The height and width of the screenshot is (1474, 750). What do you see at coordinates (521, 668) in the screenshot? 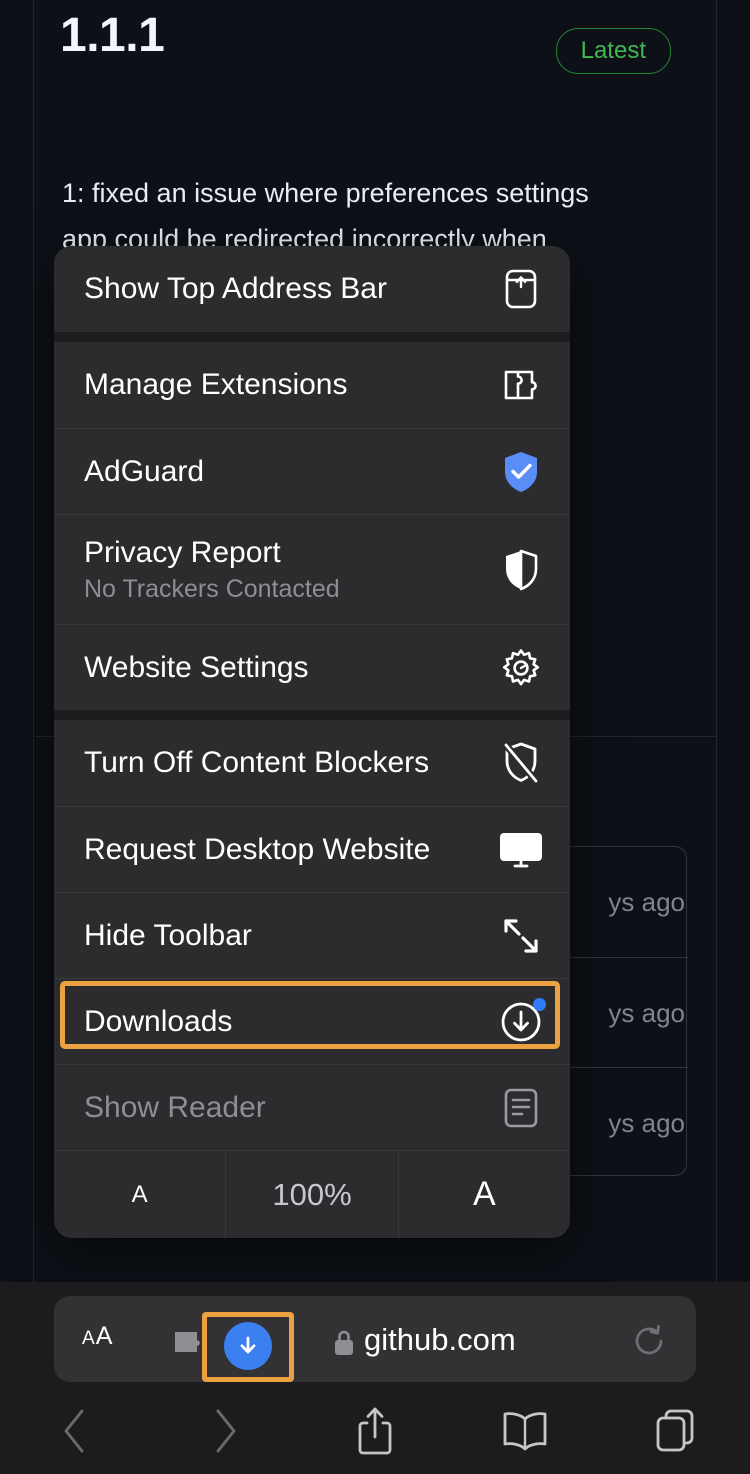
I see `gear-icon` at bounding box center [521, 668].